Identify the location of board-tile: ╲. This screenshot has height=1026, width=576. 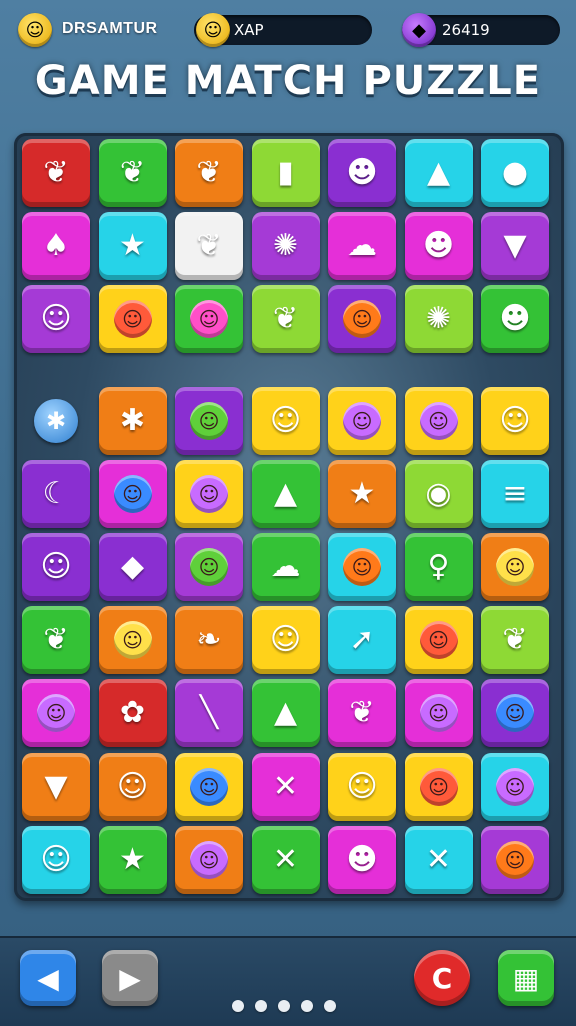
(209, 713).